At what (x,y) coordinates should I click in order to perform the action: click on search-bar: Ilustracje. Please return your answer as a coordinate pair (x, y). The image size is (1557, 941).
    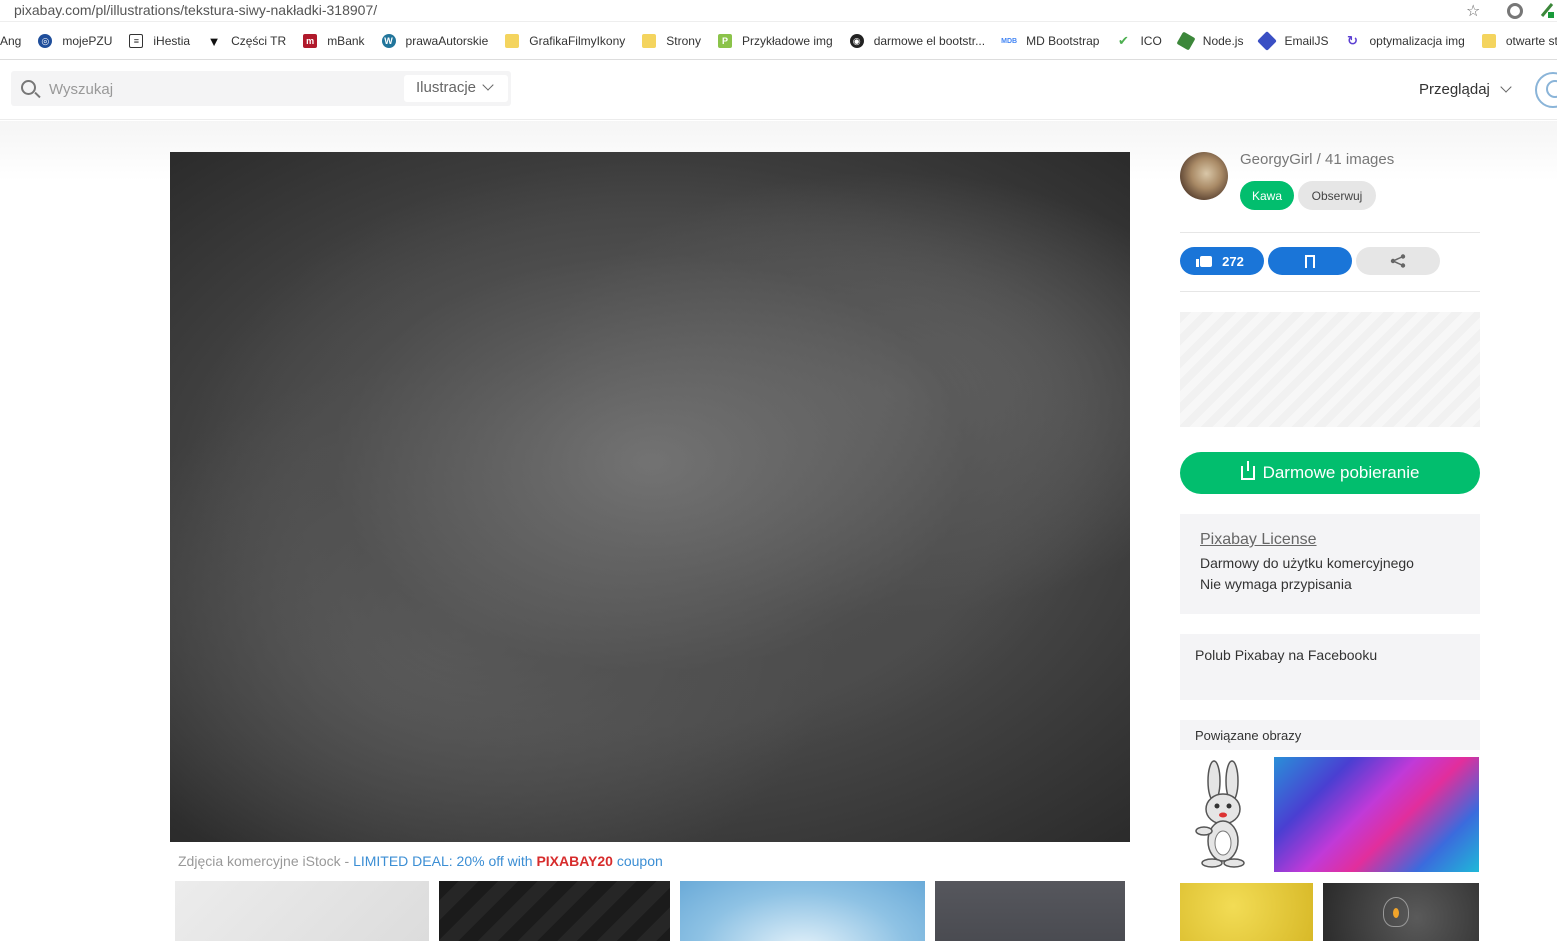
    Looking at the image, I should click on (261, 88).